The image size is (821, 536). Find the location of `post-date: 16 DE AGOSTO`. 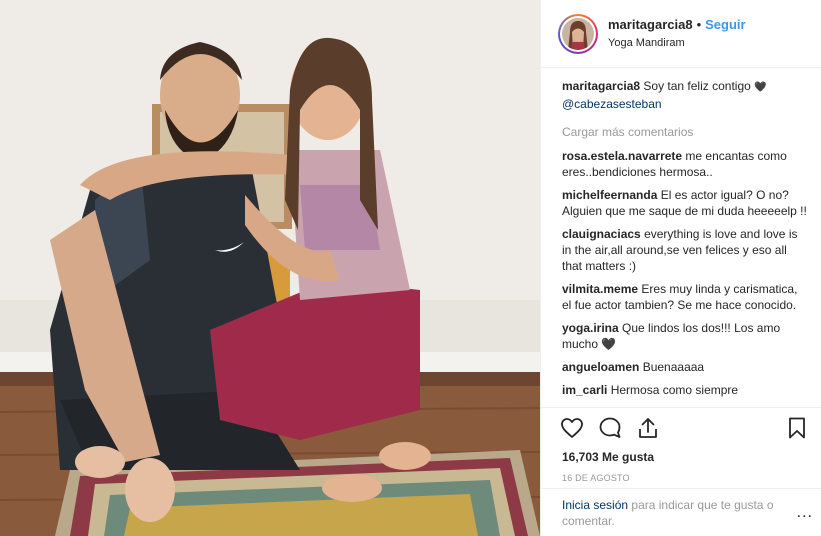

post-date: 16 DE AGOSTO is located at coordinates (596, 478).